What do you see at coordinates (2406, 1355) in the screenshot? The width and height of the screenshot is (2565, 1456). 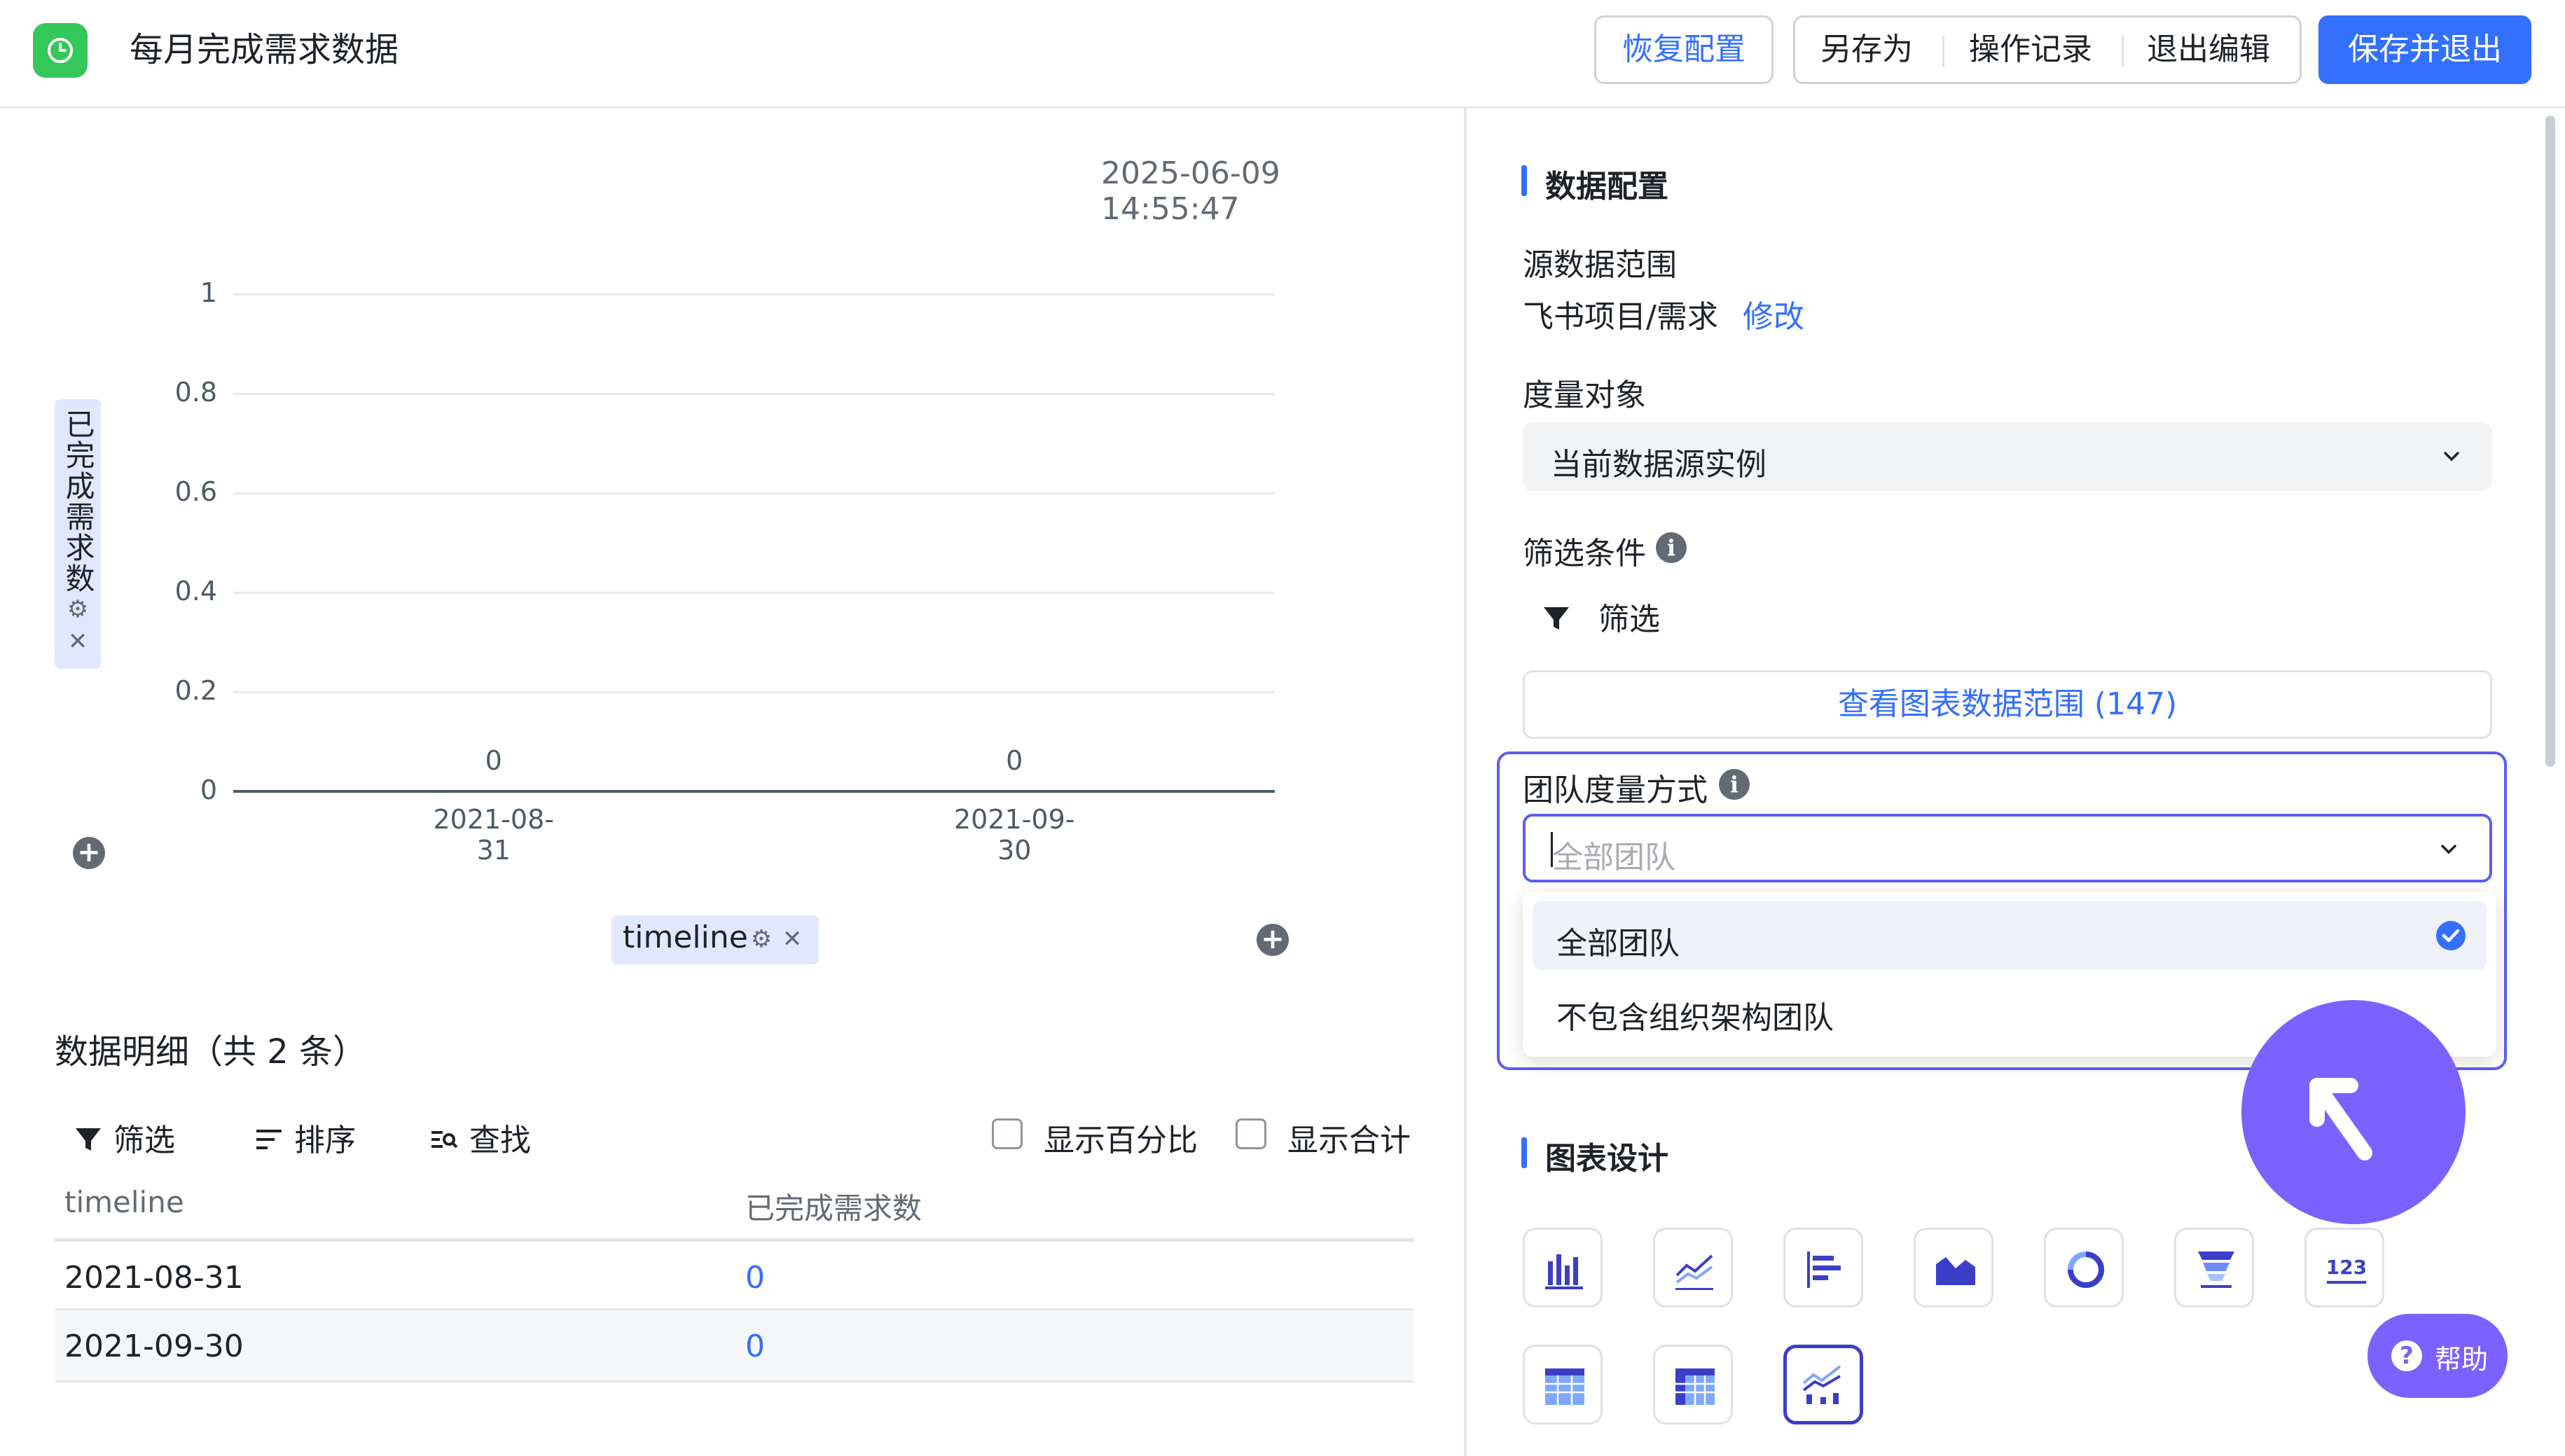 I see `question-icon: ?` at bounding box center [2406, 1355].